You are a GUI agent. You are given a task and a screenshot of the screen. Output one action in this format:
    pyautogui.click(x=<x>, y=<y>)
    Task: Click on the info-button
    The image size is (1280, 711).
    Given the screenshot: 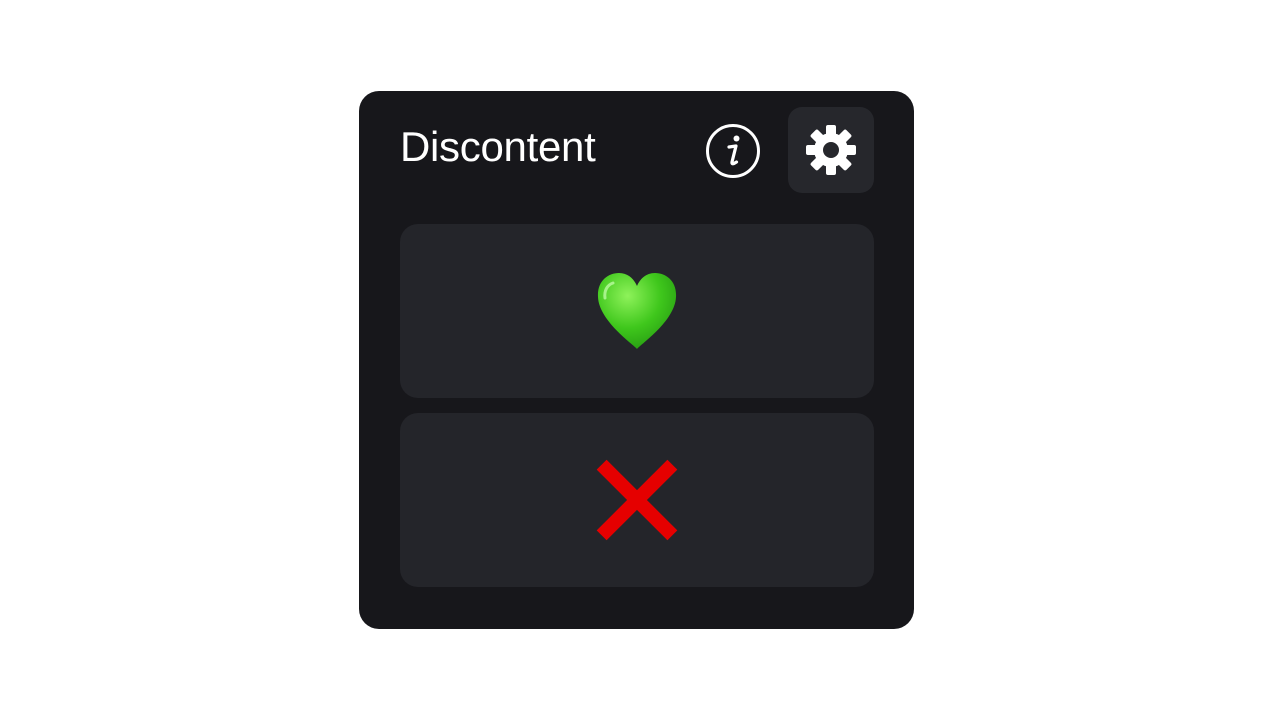 What is the action you would take?
    pyautogui.click(x=733, y=151)
    